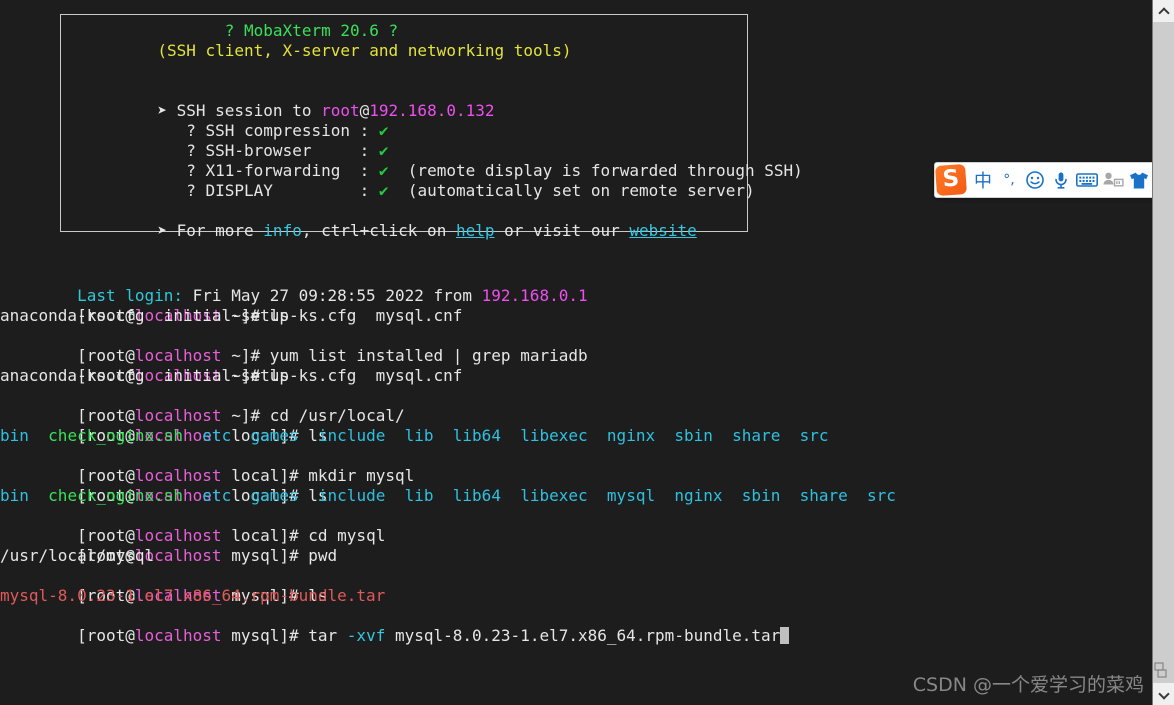 This screenshot has height=705, width=1174. What do you see at coordinates (571, 190) in the screenshot?
I see `feature-note: (automatically set on remote server)` at bounding box center [571, 190].